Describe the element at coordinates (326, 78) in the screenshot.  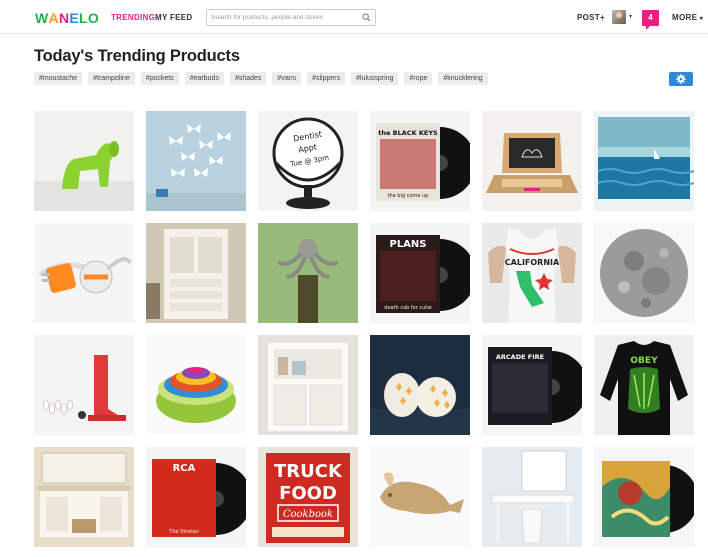
I see `tag-chip: #slippers` at that location.